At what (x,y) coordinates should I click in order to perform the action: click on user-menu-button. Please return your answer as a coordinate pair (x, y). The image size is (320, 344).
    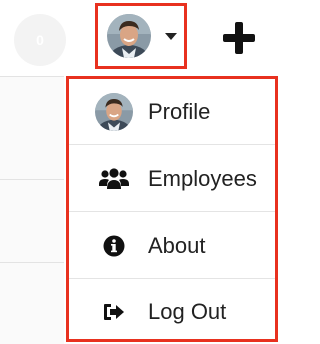
    Looking at the image, I should click on (141, 36).